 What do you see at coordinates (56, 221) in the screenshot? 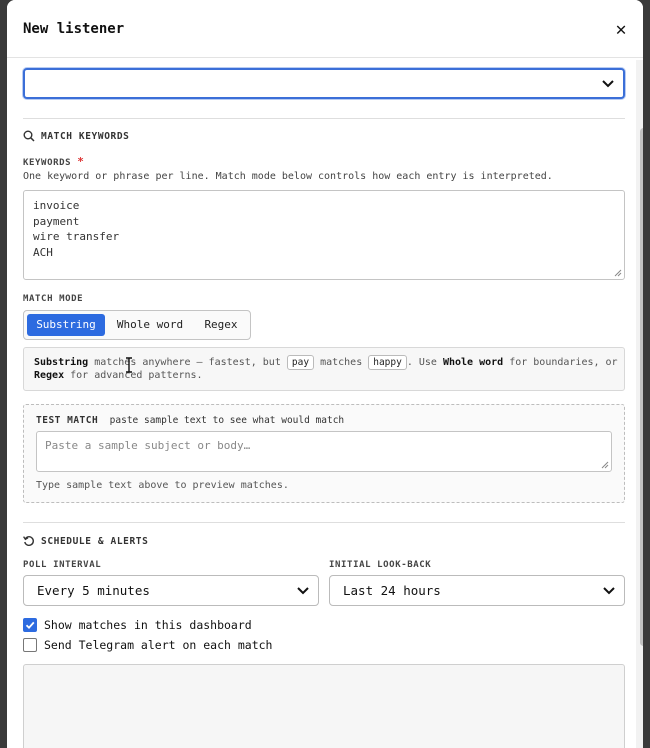
I see `keyword-line: payment` at bounding box center [56, 221].